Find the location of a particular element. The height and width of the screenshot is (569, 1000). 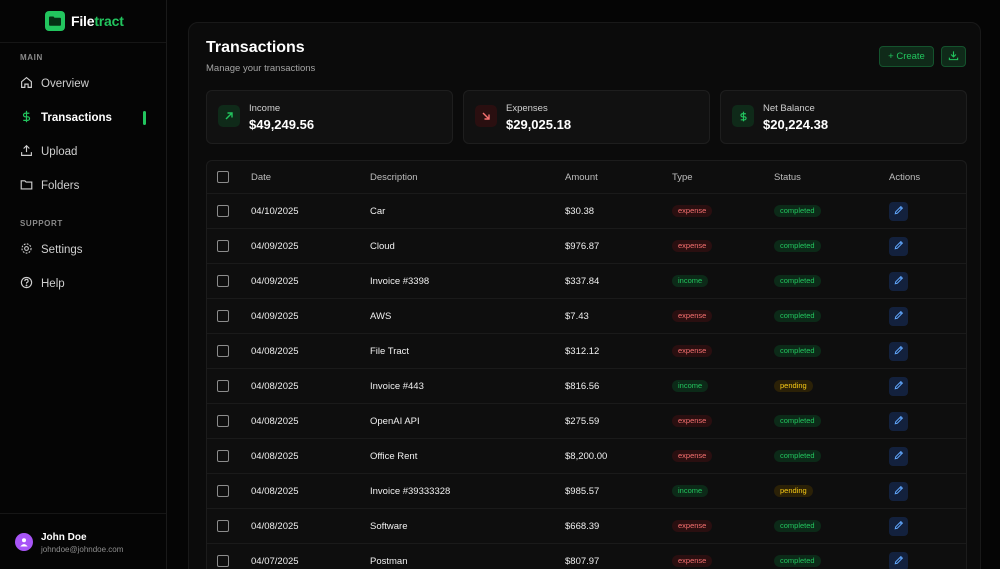

arrow-down-right-icon is located at coordinates (486, 116).